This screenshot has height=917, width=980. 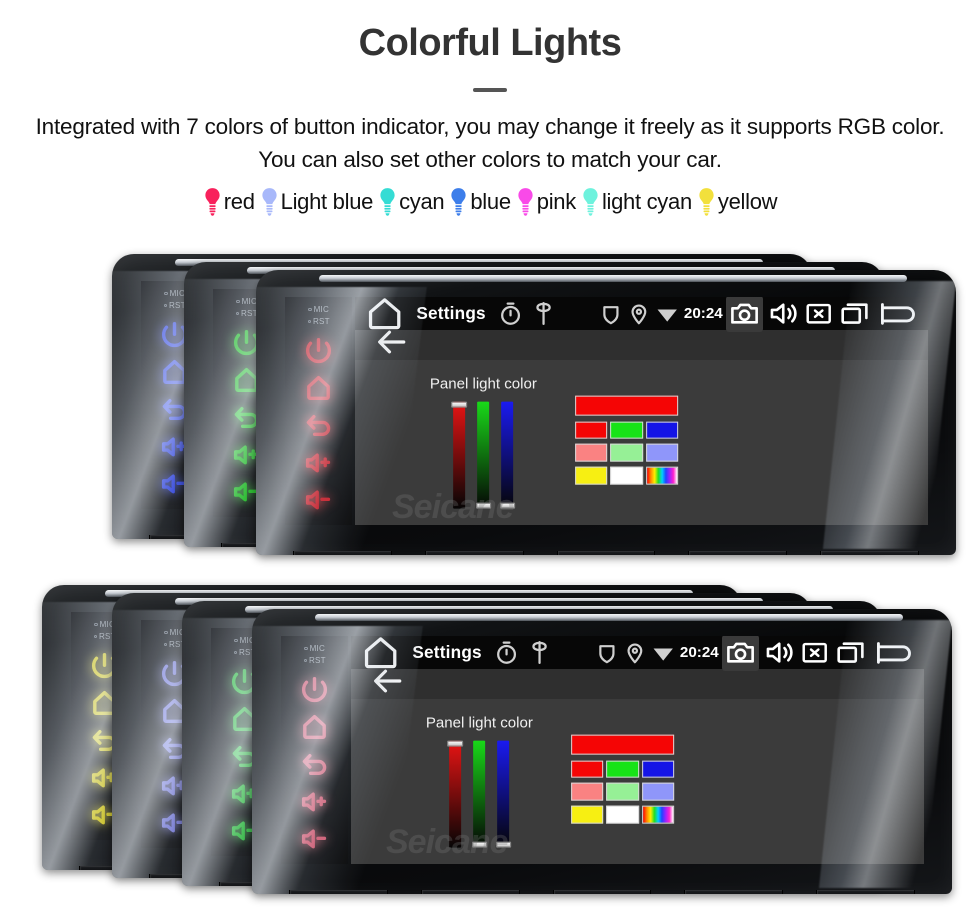 I want to click on mic-label: MIC, so click(x=249, y=302).